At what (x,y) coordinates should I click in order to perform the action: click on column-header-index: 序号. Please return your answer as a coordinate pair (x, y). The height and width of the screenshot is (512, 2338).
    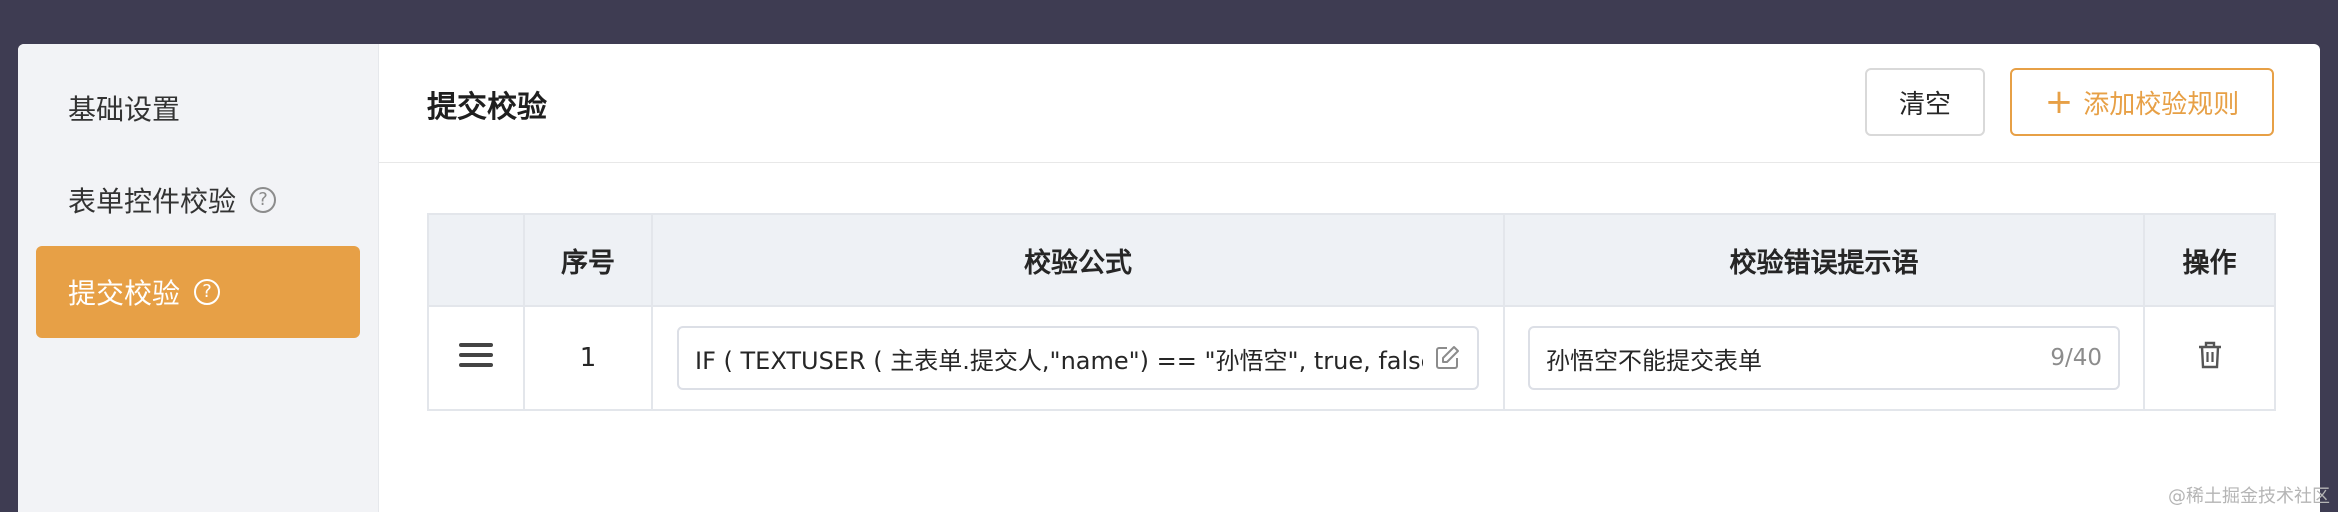
    Looking at the image, I should click on (588, 260).